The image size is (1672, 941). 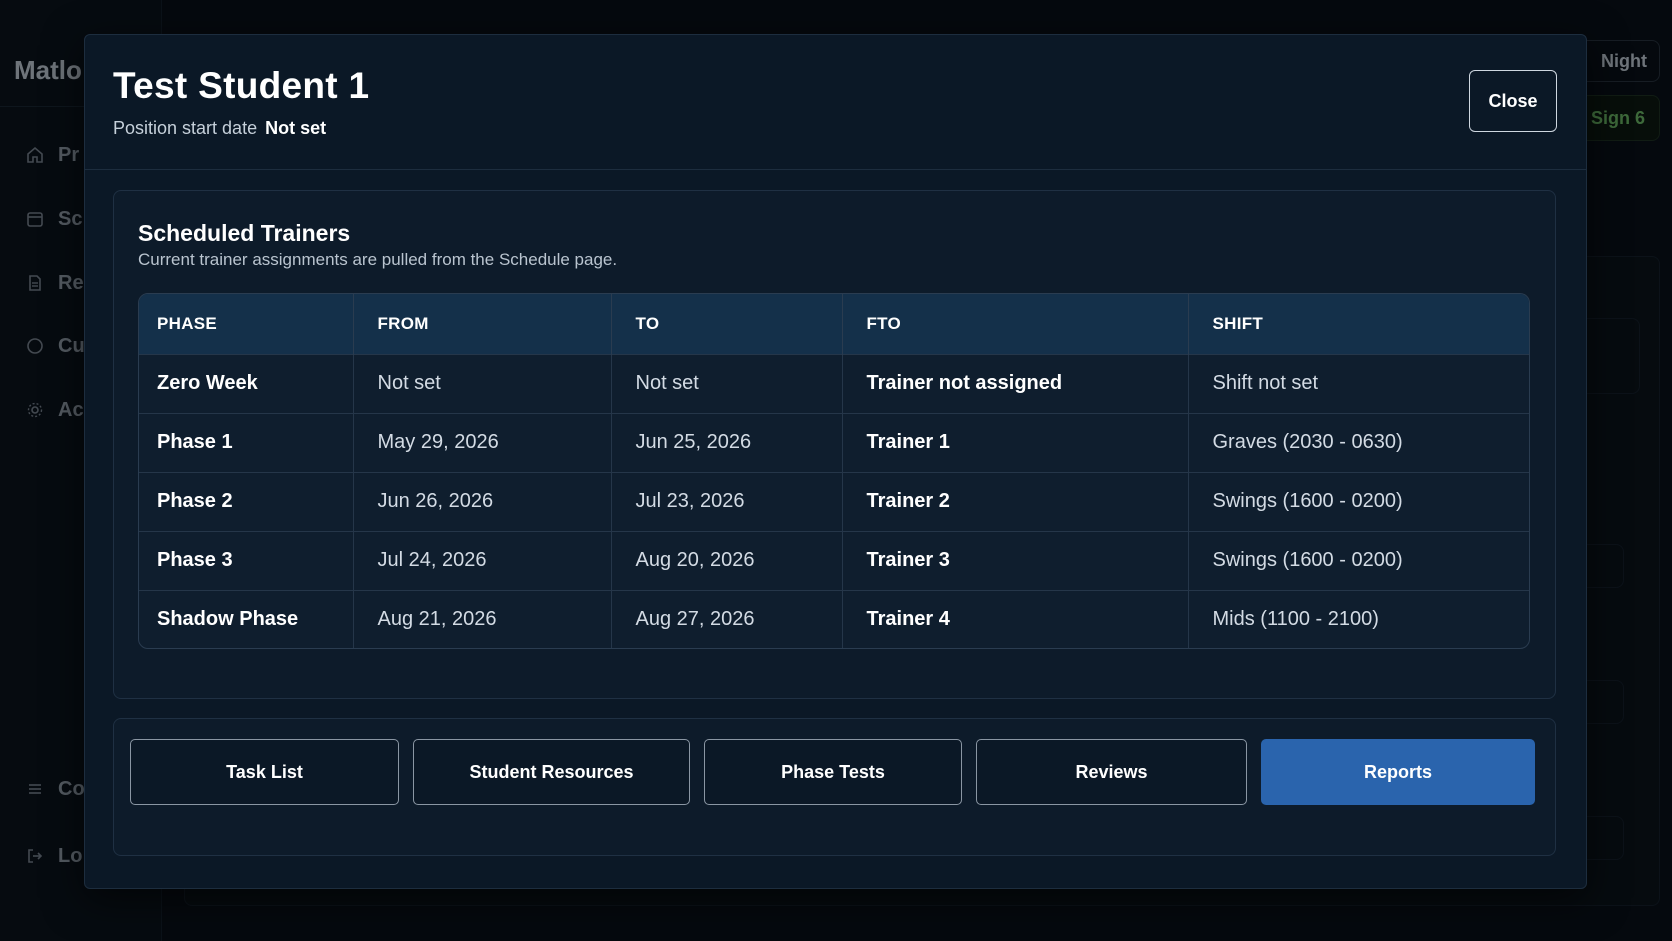 I want to click on column-header-phase: PHASE, so click(x=246, y=324).